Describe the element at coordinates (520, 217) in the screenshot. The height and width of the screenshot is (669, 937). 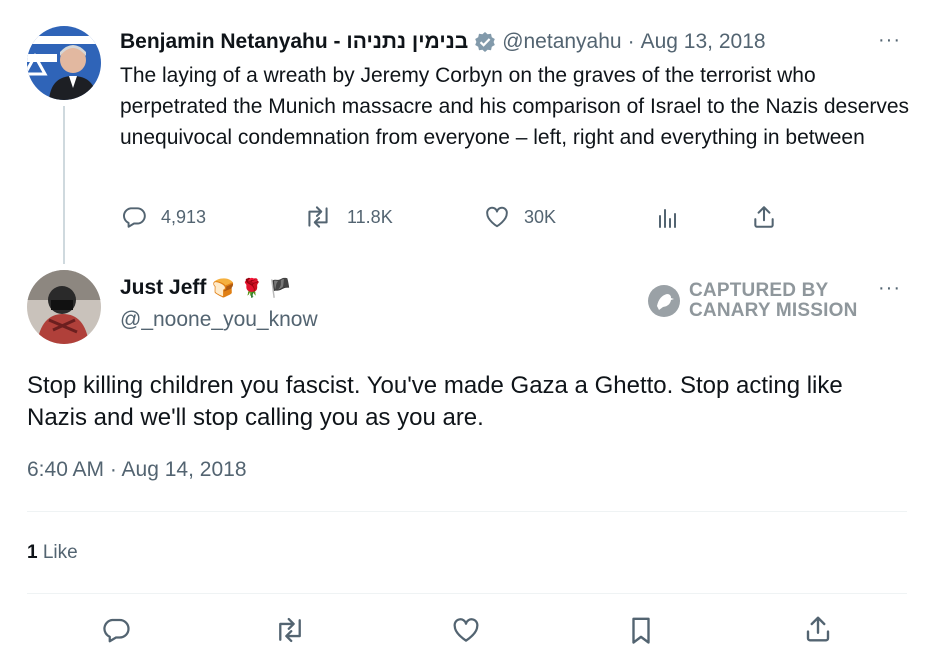
I see `like-action: 30K` at that location.